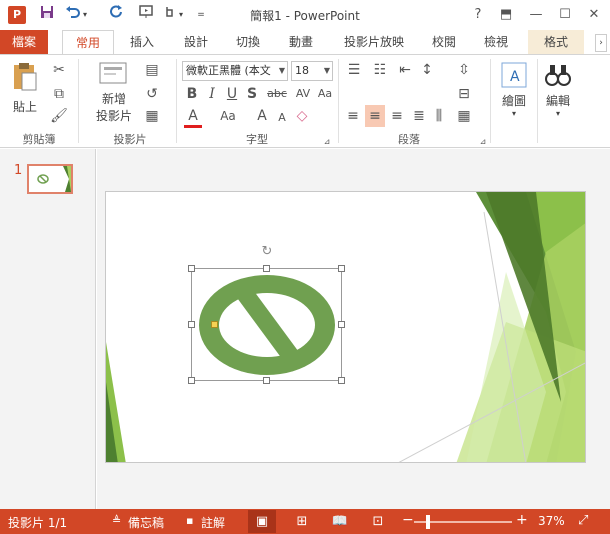 The image size is (610, 534). Describe the element at coordinates (252, 94) in the screenshot. I see `shadow-icon: S` at that location.